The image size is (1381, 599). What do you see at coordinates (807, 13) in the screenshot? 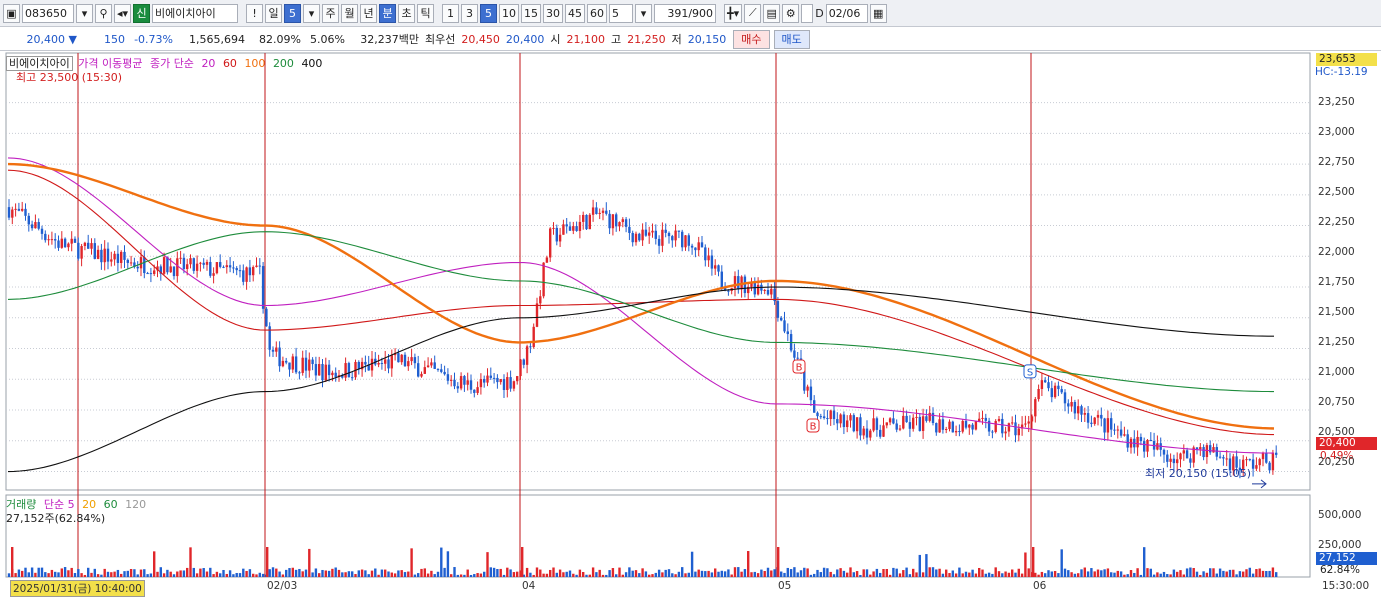
I see `date-checkbox` at bounding box center [807, 13].